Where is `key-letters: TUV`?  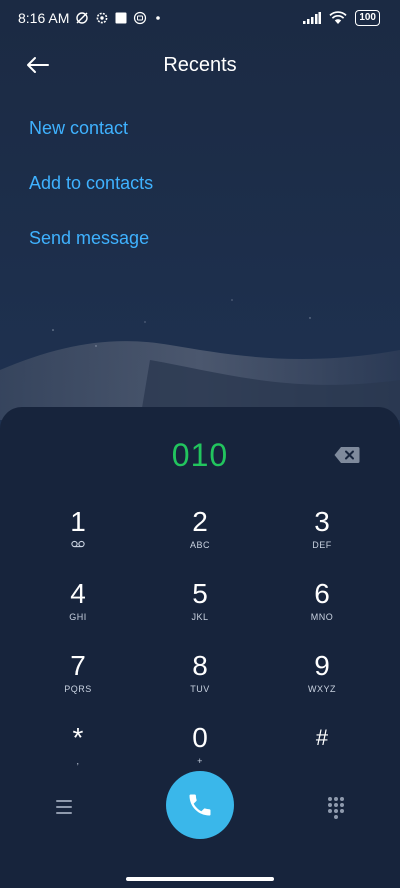
key-letters: TUV is located at coordinates (200, 689).